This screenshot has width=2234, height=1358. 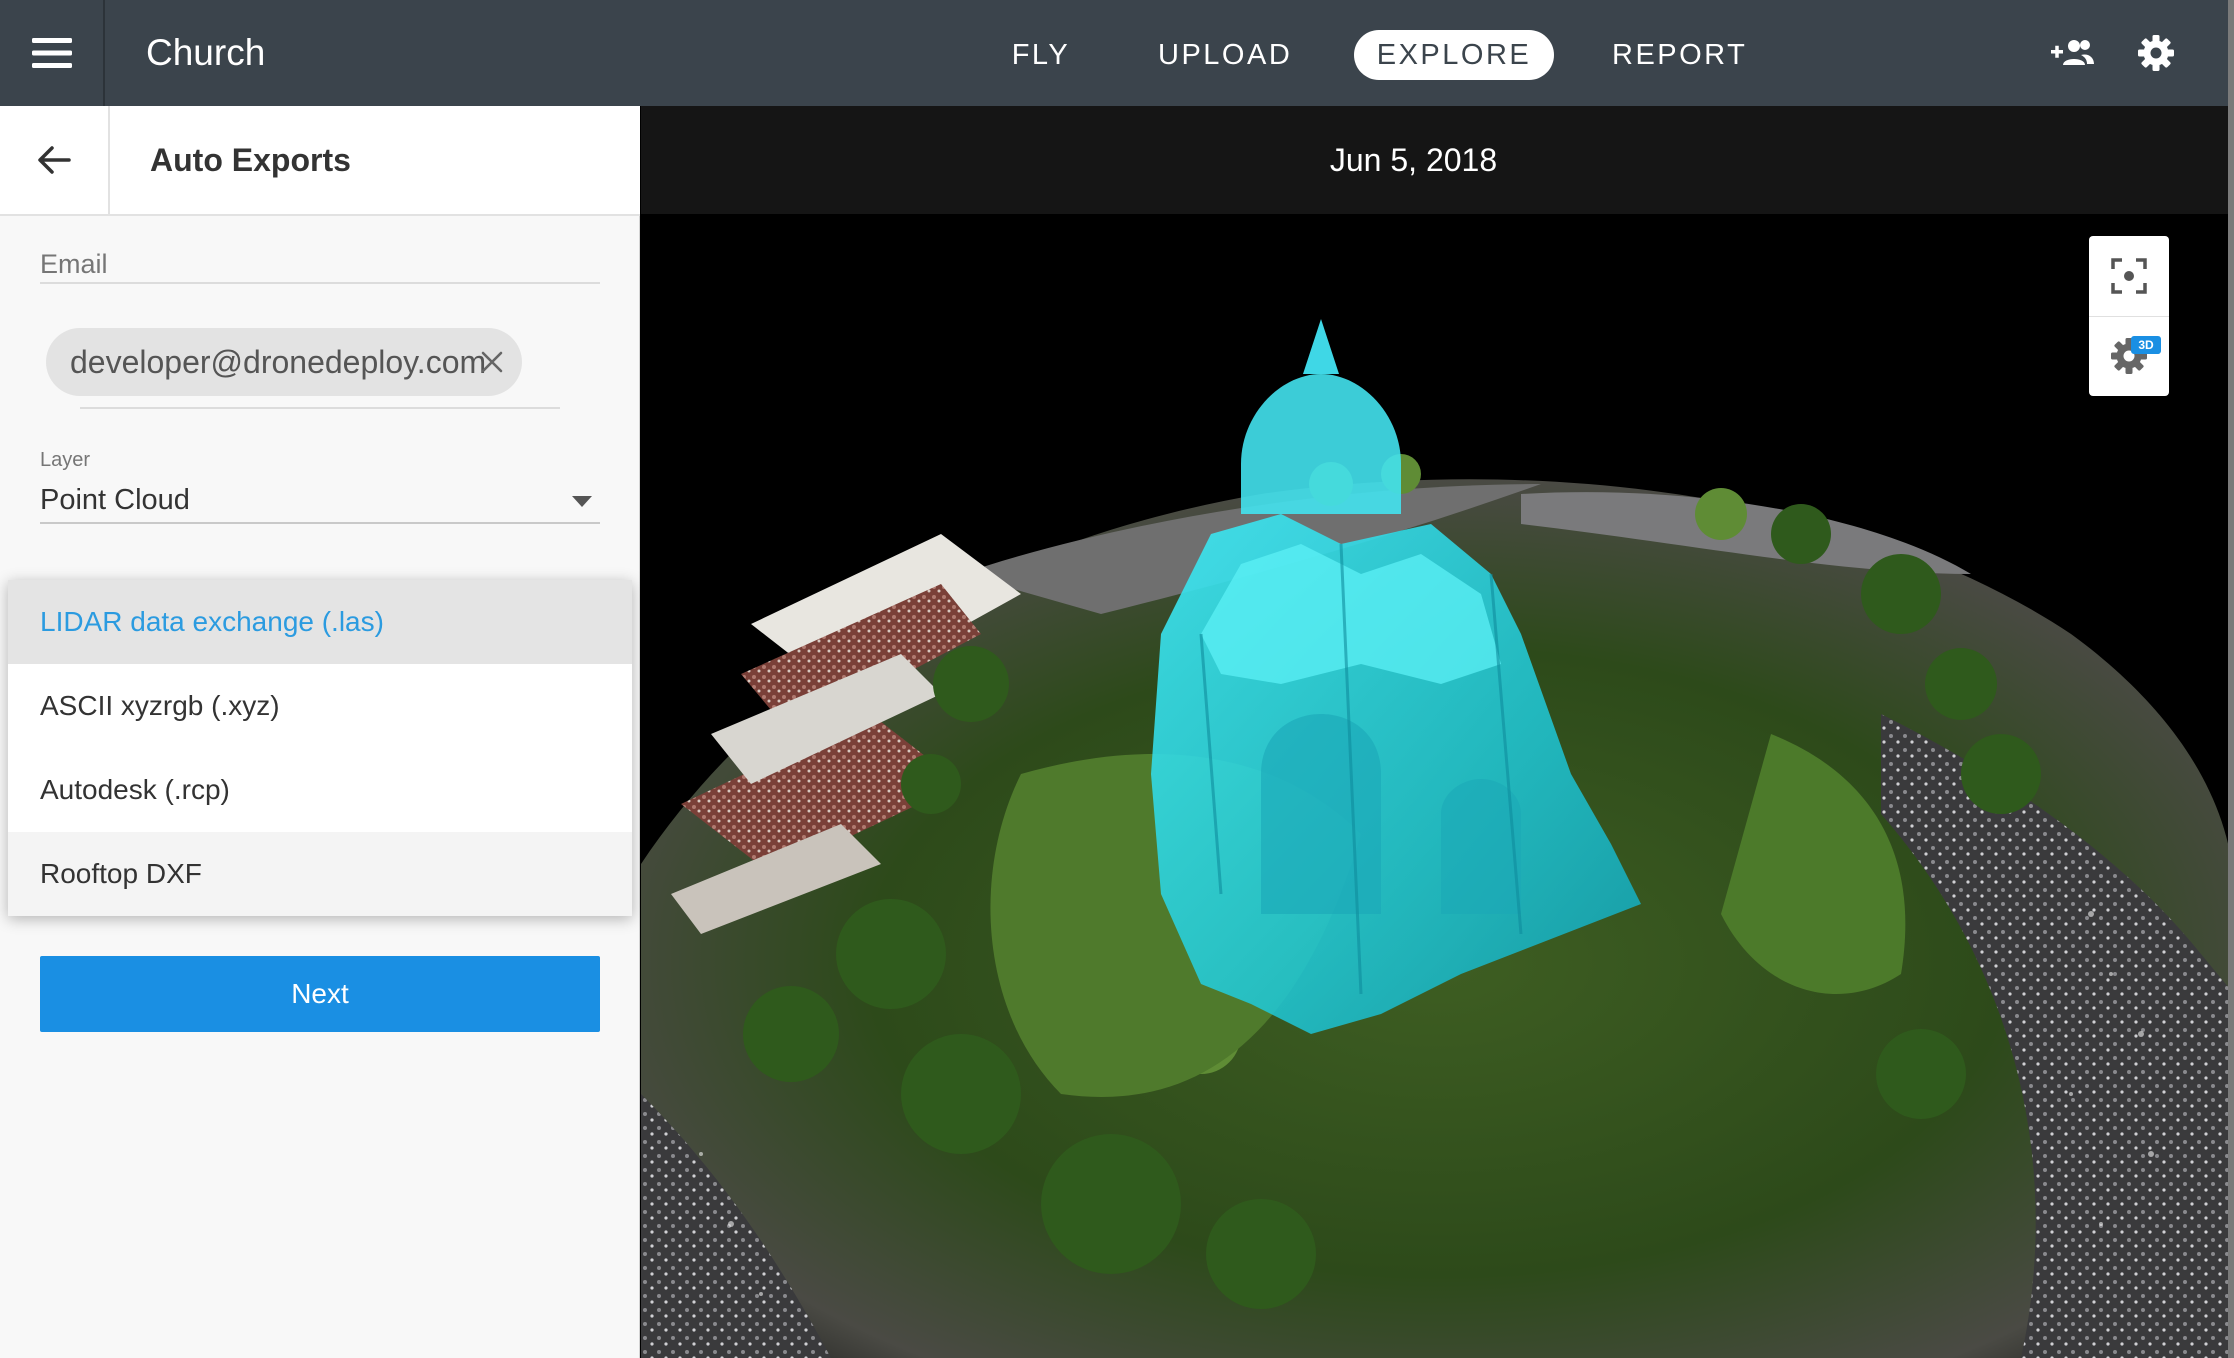 I want to click on menu-button, so click(x=52, y=53).